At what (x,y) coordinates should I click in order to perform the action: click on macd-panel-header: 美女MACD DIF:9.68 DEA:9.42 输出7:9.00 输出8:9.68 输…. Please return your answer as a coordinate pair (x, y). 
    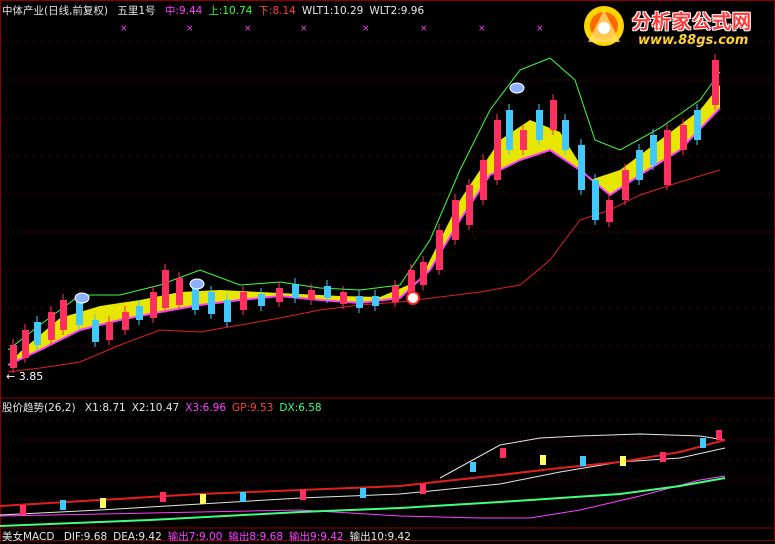
    Looking at the image, I should click on (212, 537).